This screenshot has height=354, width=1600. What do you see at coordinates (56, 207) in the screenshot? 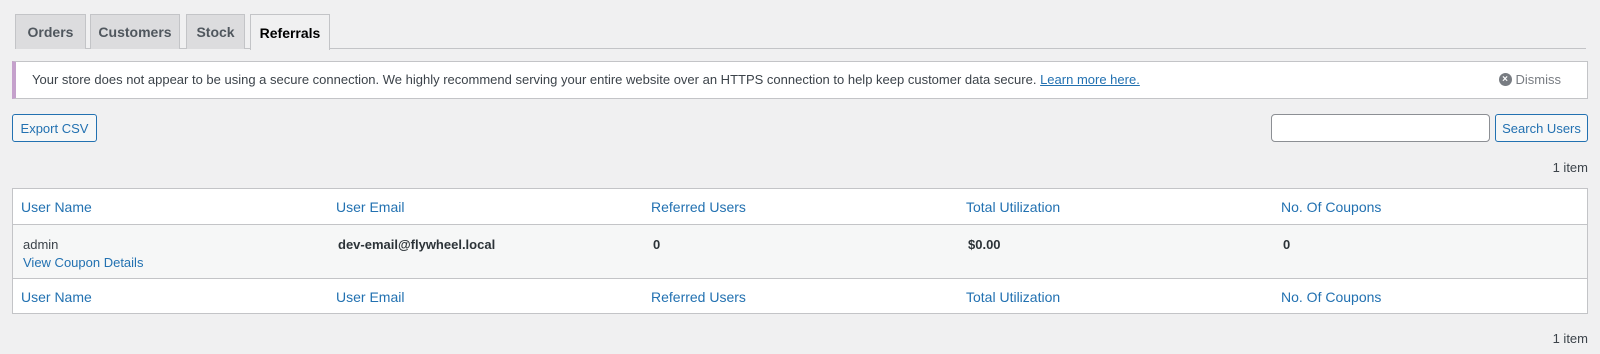
I see `col-header-user-name: User Name` at bounding box center [56, 207].